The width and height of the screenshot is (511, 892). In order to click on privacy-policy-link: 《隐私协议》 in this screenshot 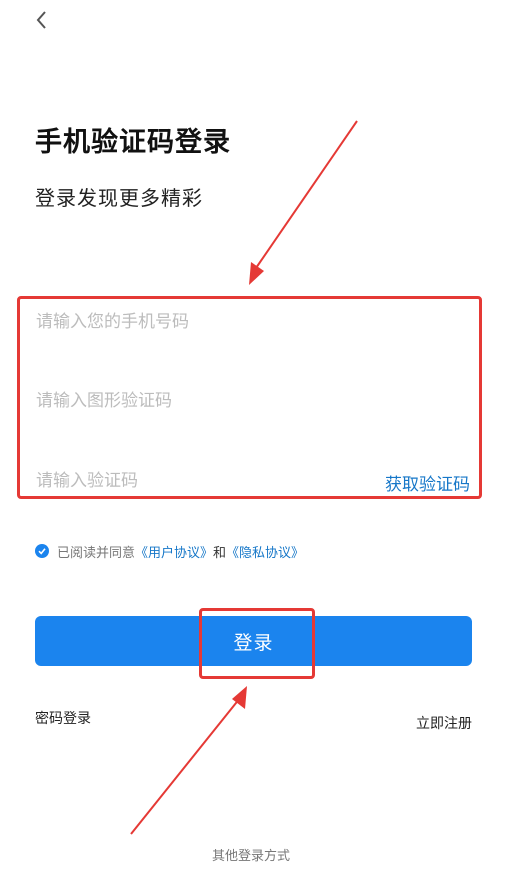, I will do `click(265, 551)`.